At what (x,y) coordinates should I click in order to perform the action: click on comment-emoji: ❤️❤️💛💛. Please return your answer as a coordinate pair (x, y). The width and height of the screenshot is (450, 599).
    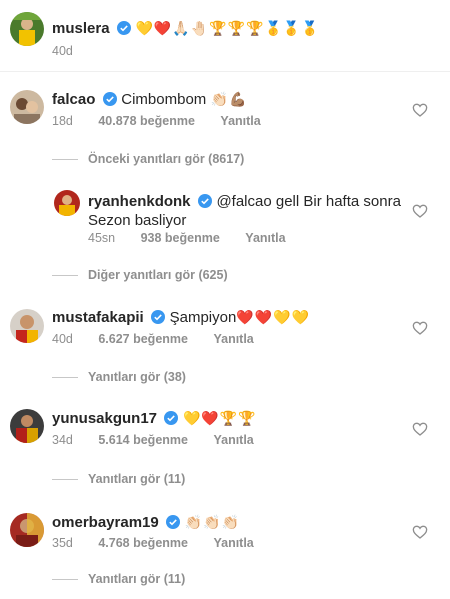
    Looking at the image, I should click on (273, 317).